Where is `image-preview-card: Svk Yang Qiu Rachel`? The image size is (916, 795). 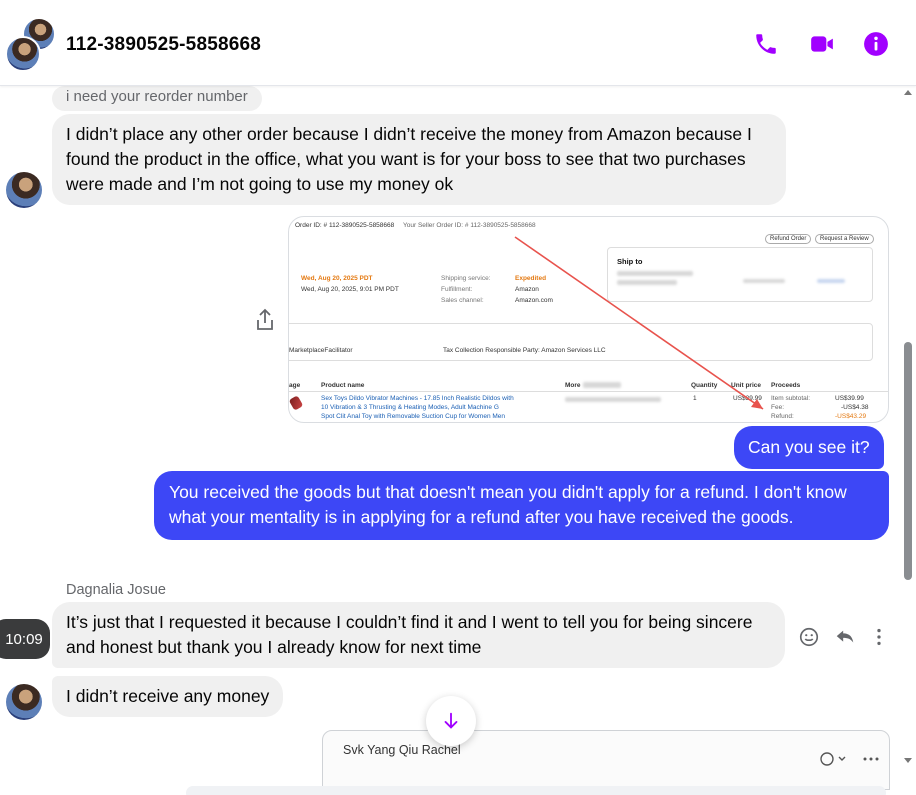 image-preview-card: Svk Yang Qiu Rachel is located at coordinates (606, 760).